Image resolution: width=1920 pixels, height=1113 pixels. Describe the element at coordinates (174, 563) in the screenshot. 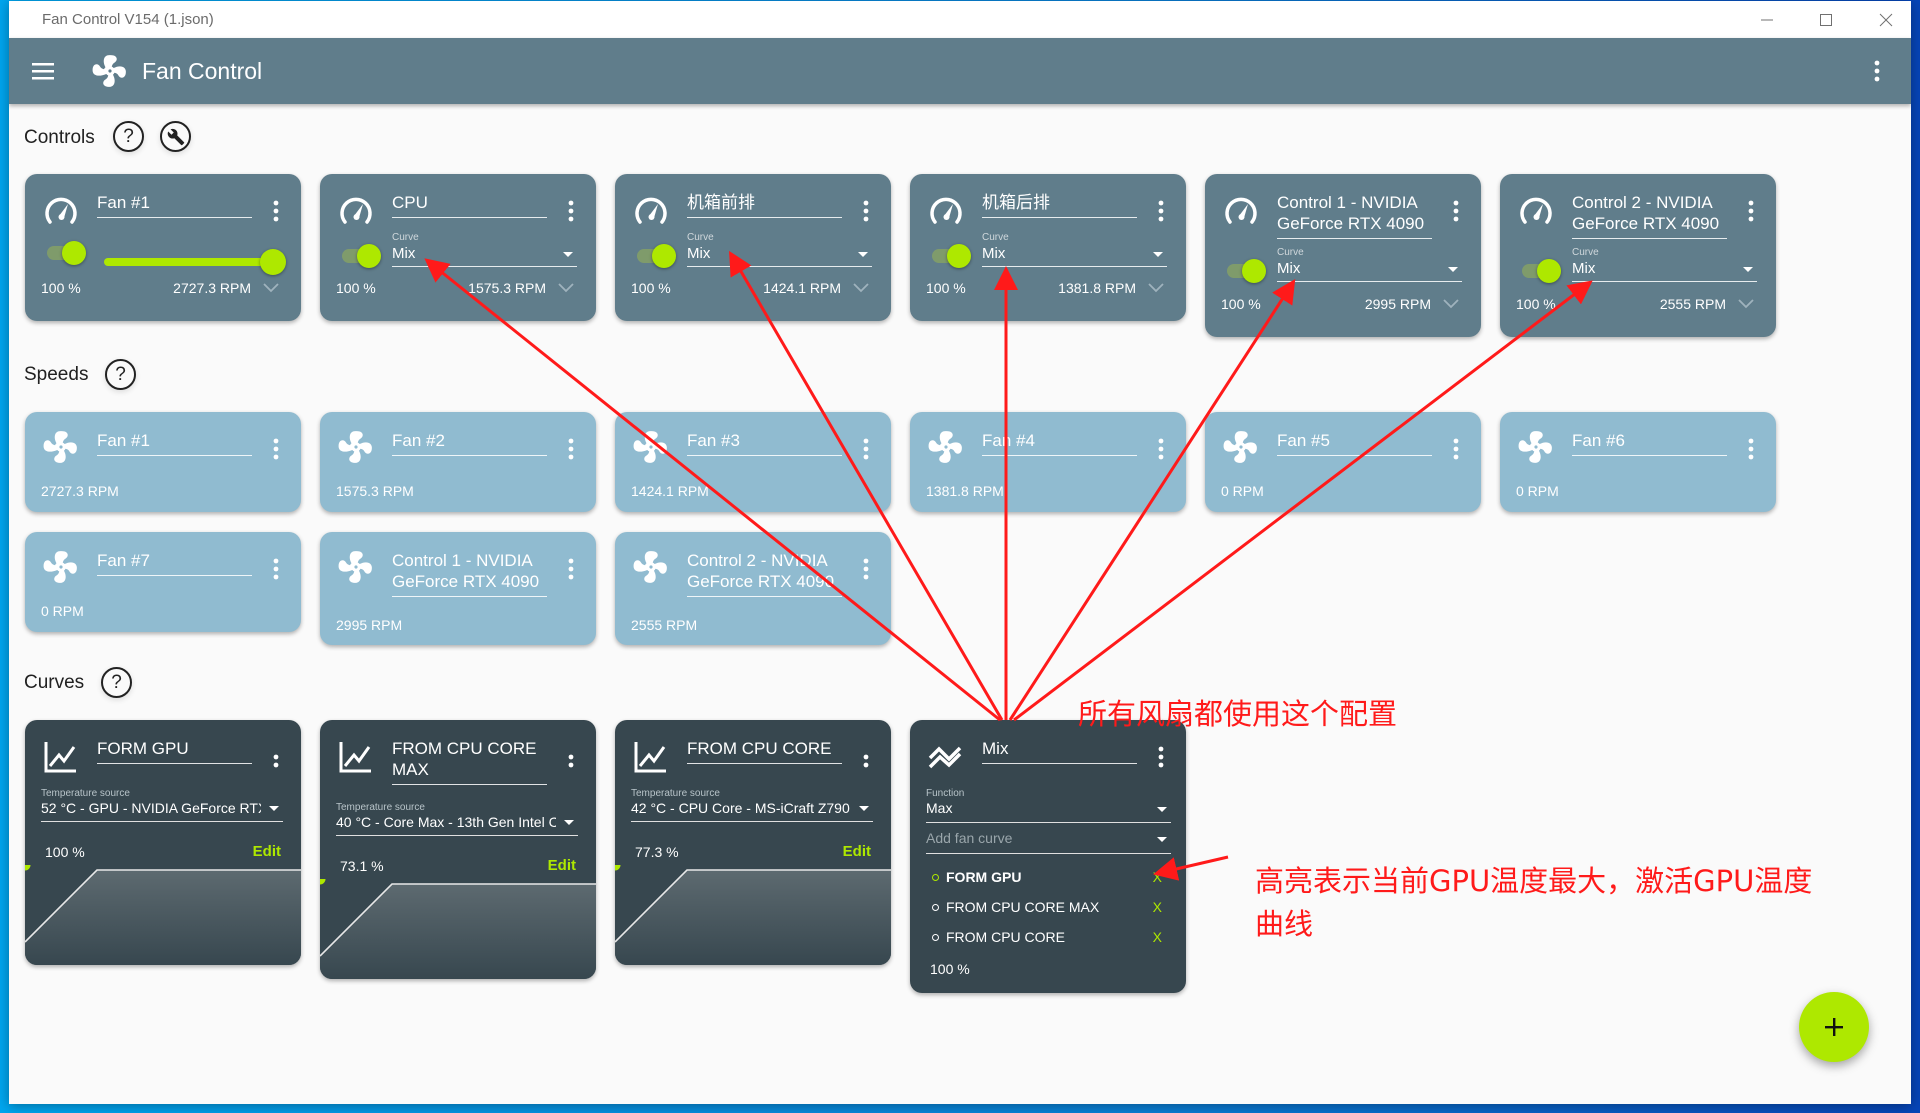

I see `speed-name-field: Fan #7` at that location.